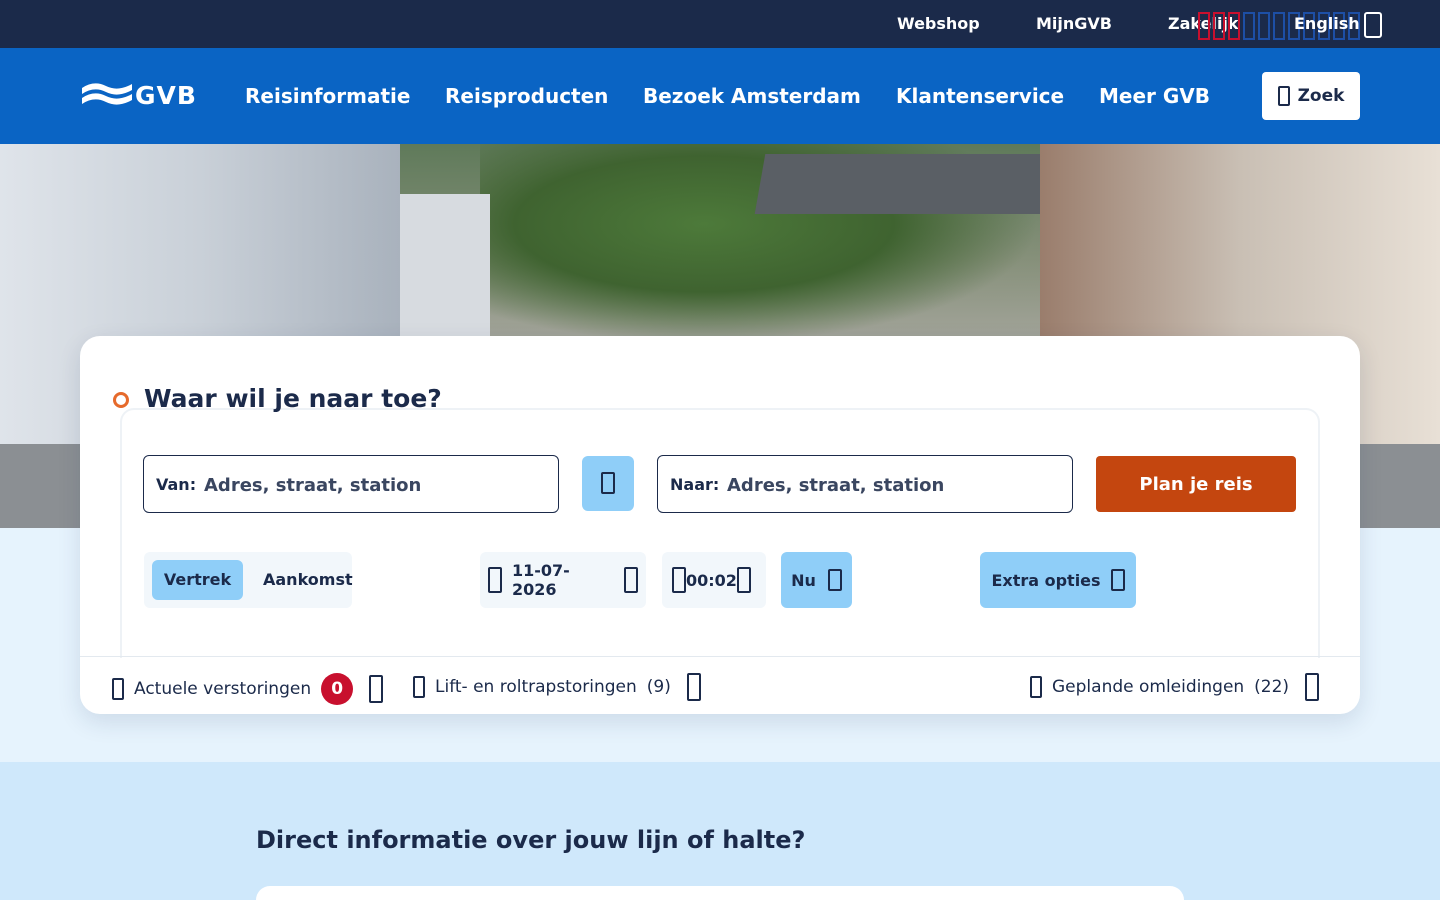 The width and height of the screenshot is (1440, 900). I want to click on webshop-link: Webshop, so click(938, 24).